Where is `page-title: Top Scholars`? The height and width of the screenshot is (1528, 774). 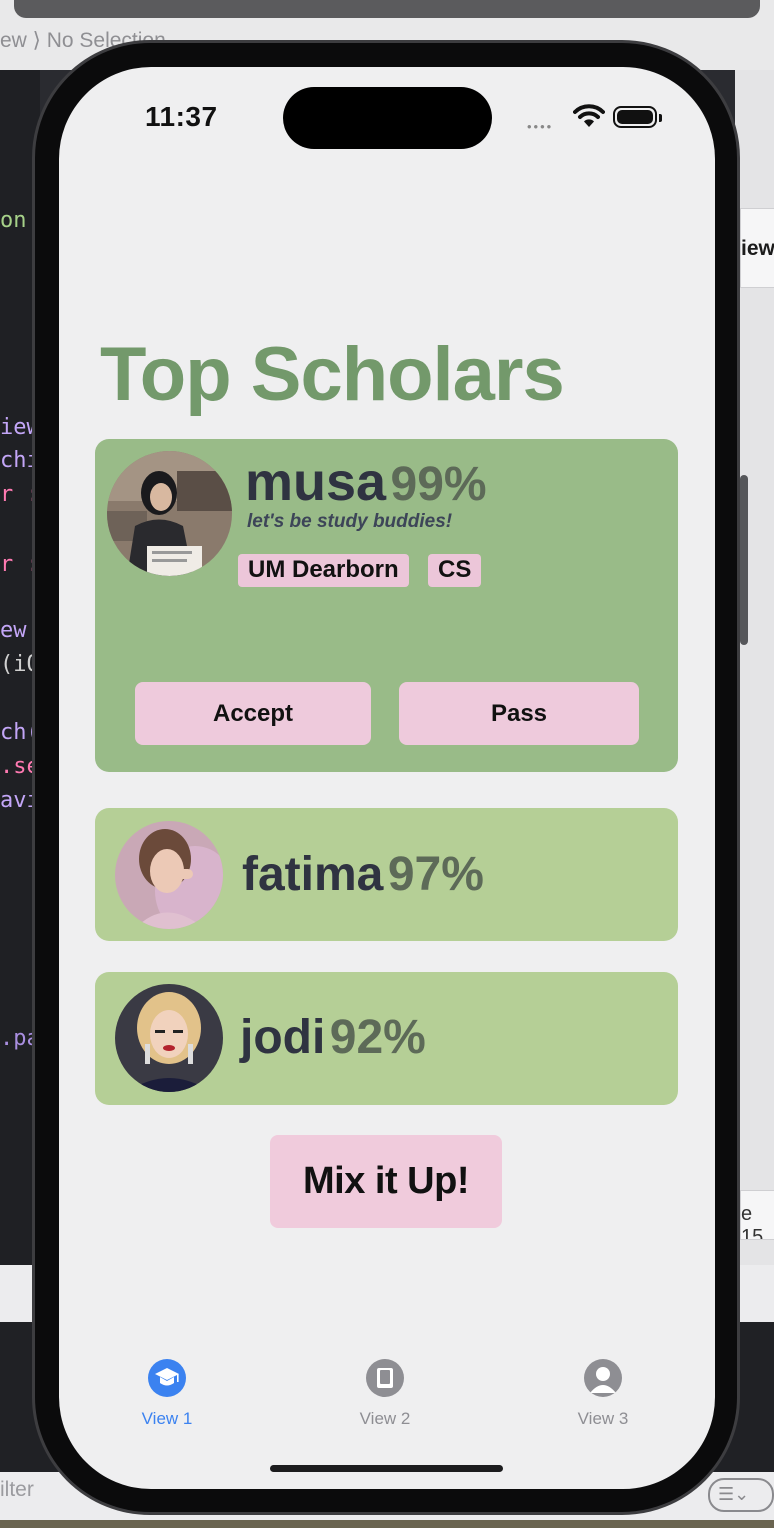 page-title: Top Scholars is located at coordinates (332, 374).